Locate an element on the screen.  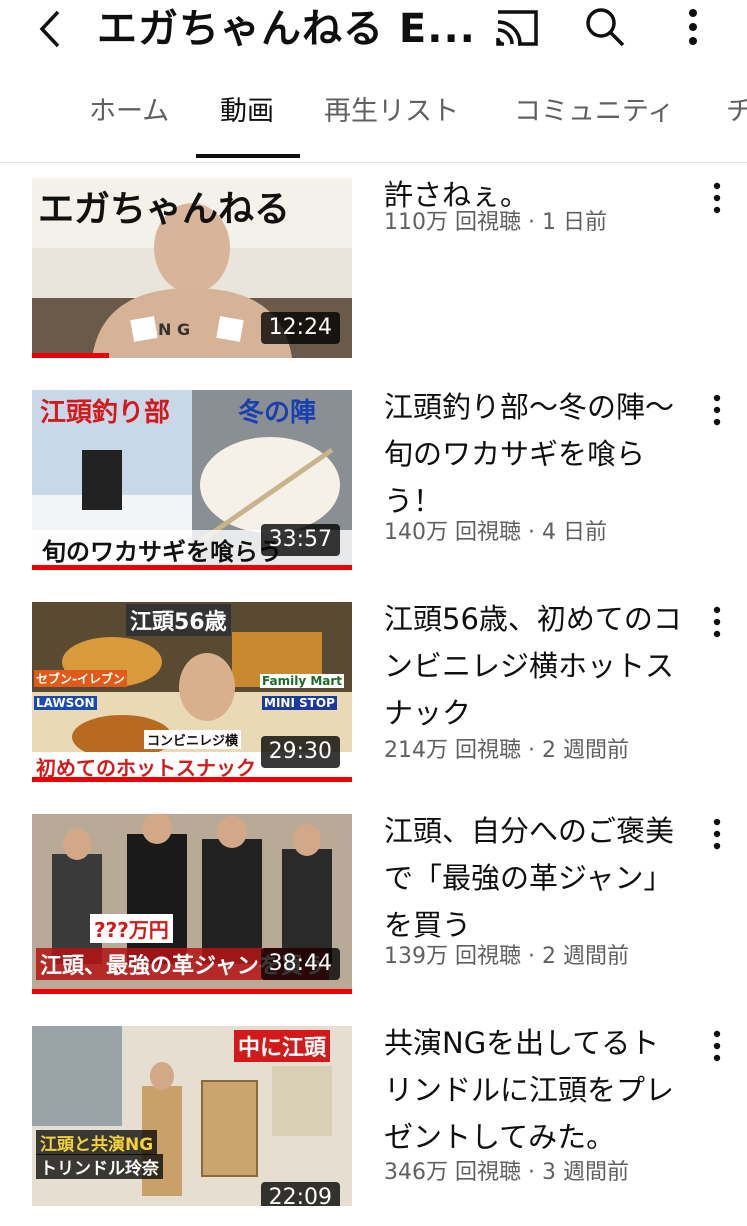
video-thumbnail: エガちゃんねる N G 12:24 is located at coordinates (192, 268).